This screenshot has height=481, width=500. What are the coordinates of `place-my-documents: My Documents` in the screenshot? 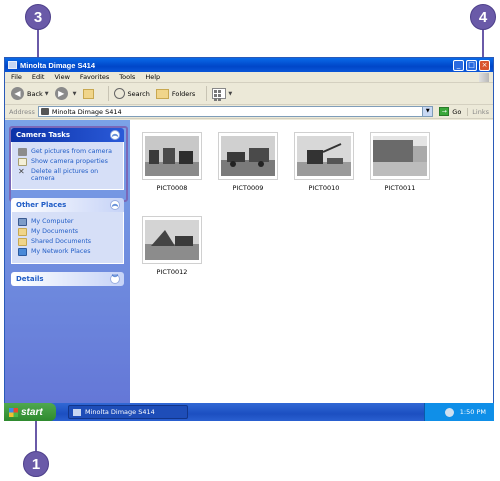 It's located at (67, 232).